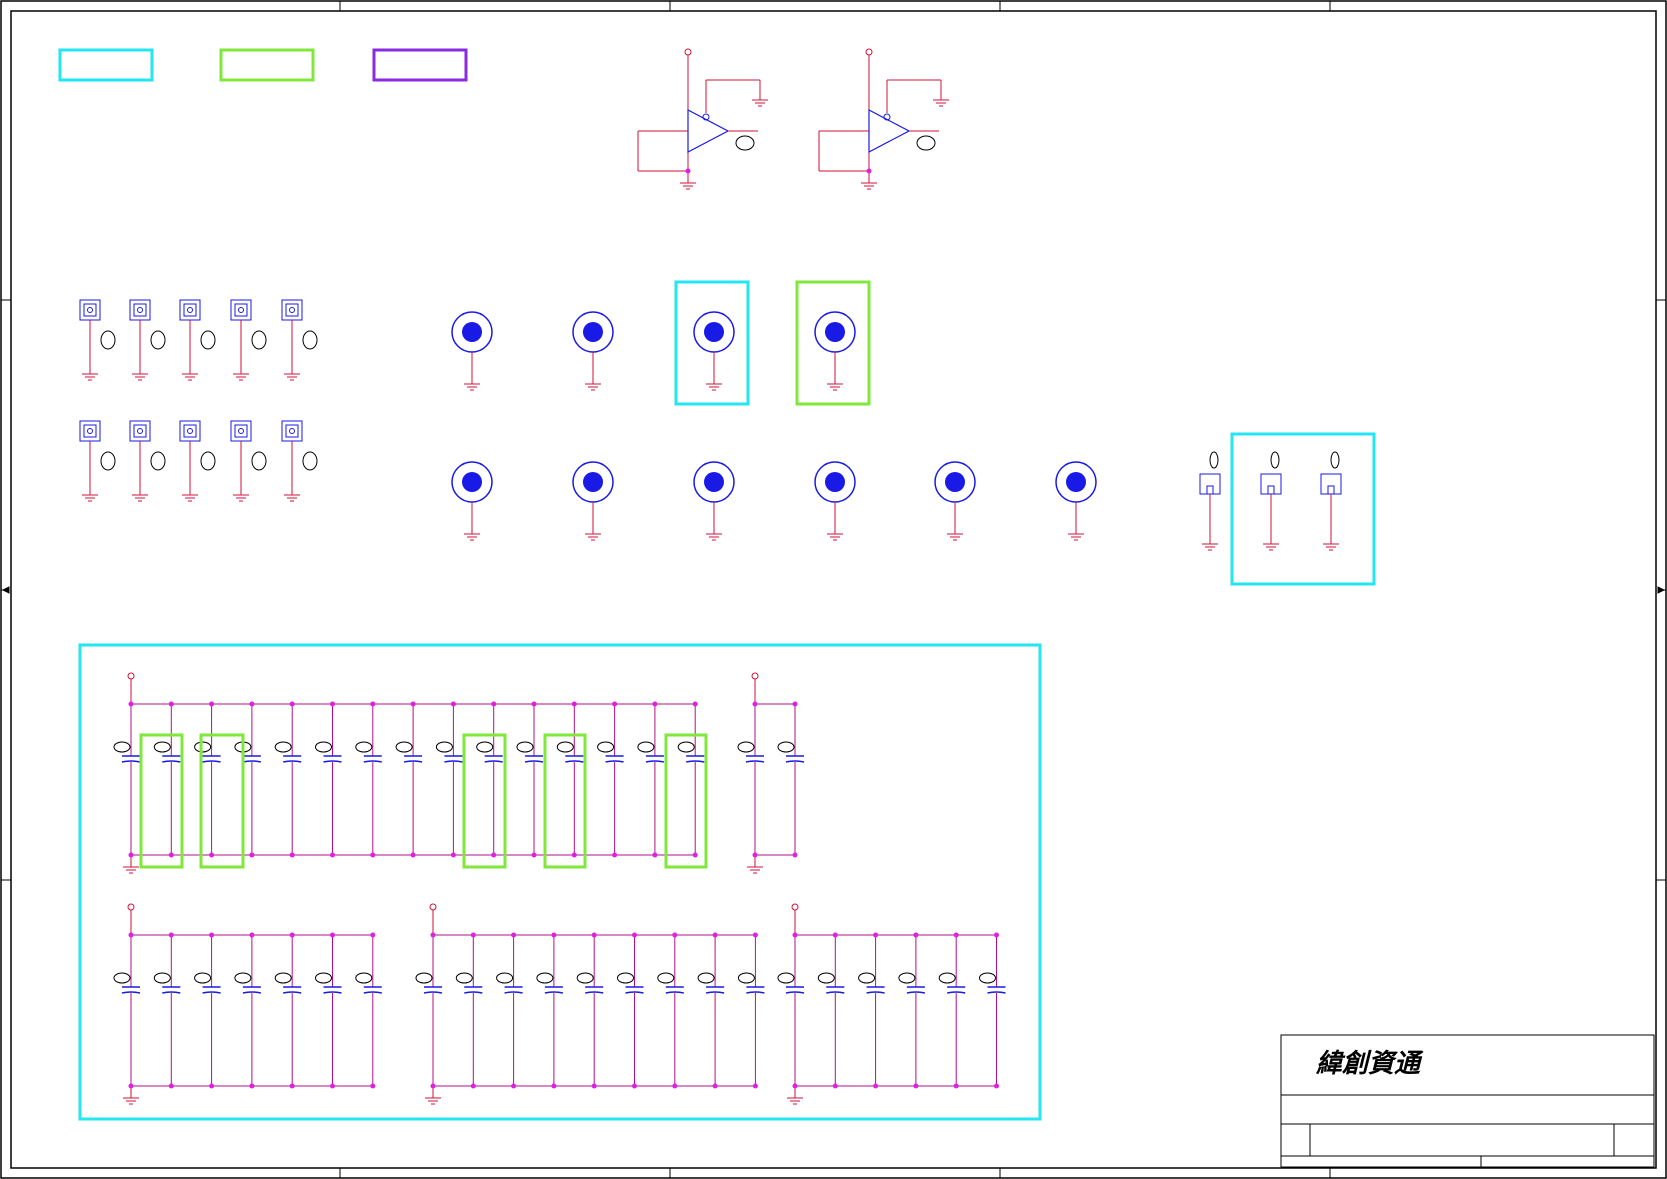 This screenshot has height=1179, width=1667. I want to click on legend-box-green, so click(267, 65).